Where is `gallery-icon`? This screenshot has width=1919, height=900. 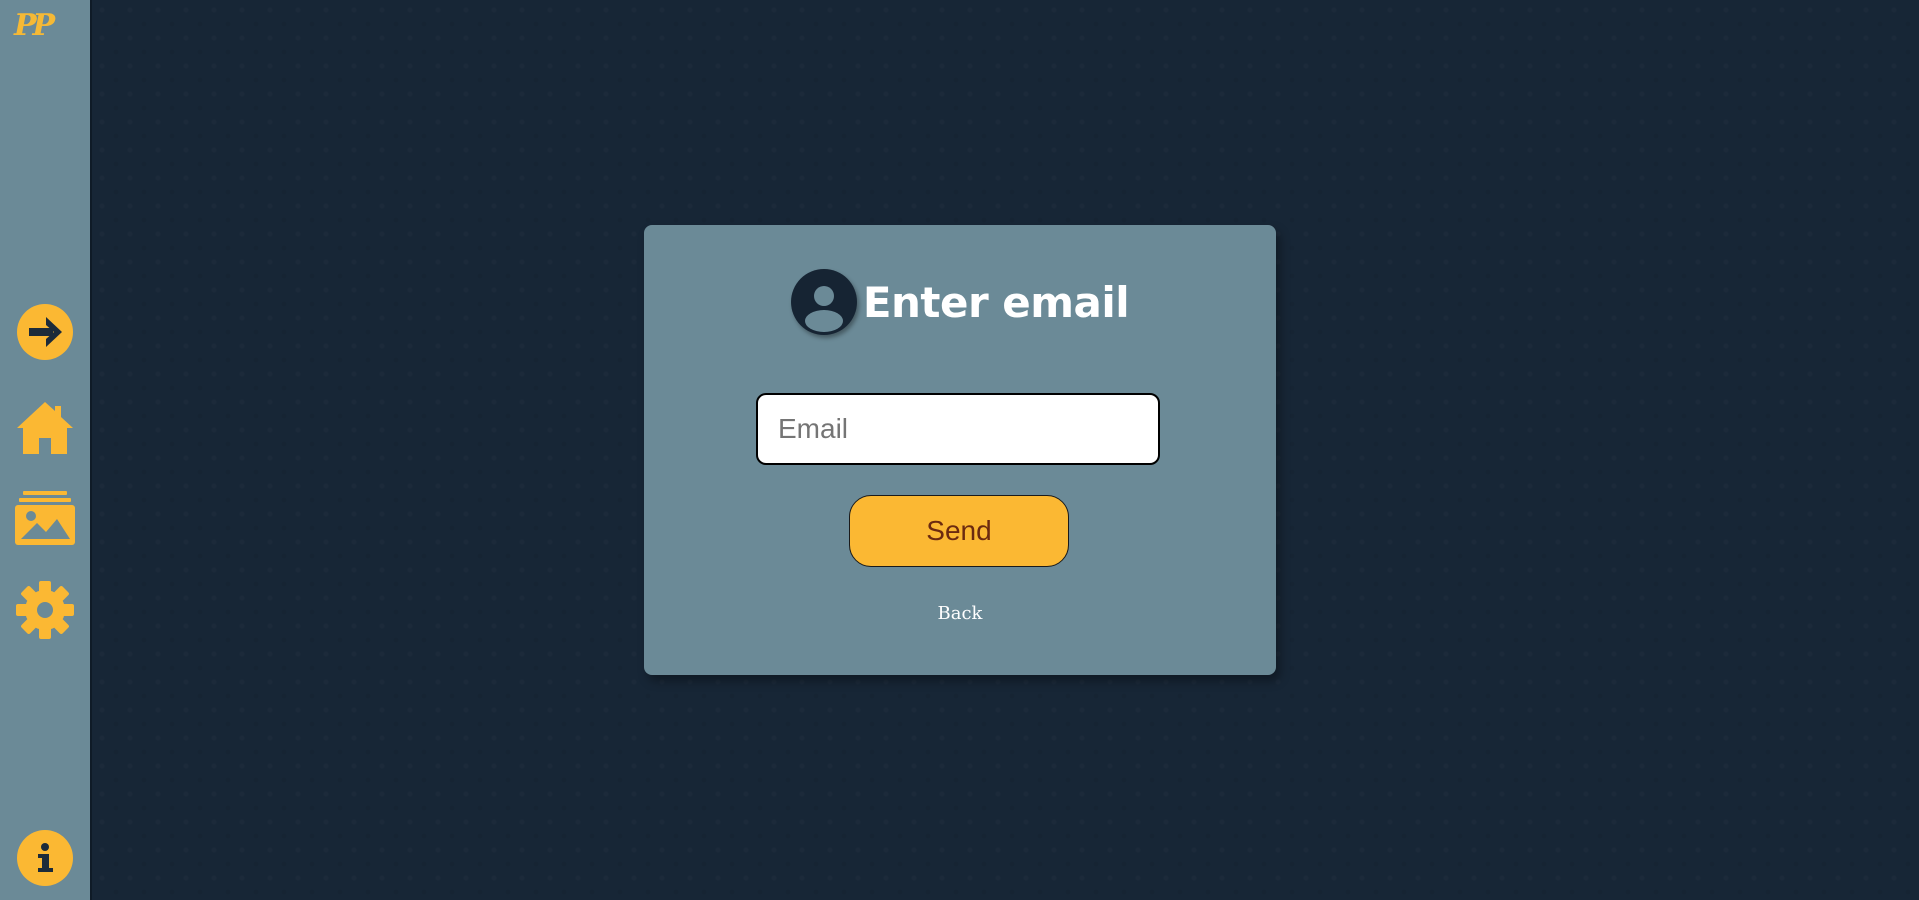
gallery-icon is located at coordinates (45, 518).